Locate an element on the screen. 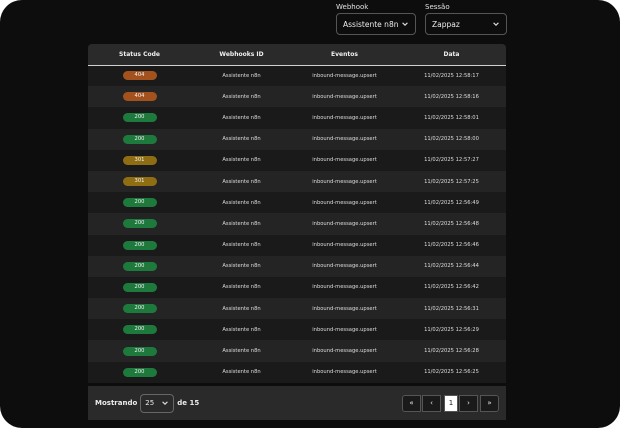 Image resolution: width=620 pixels, height=428 pixels. next-page-button: › is located at coordinates (468, 403).